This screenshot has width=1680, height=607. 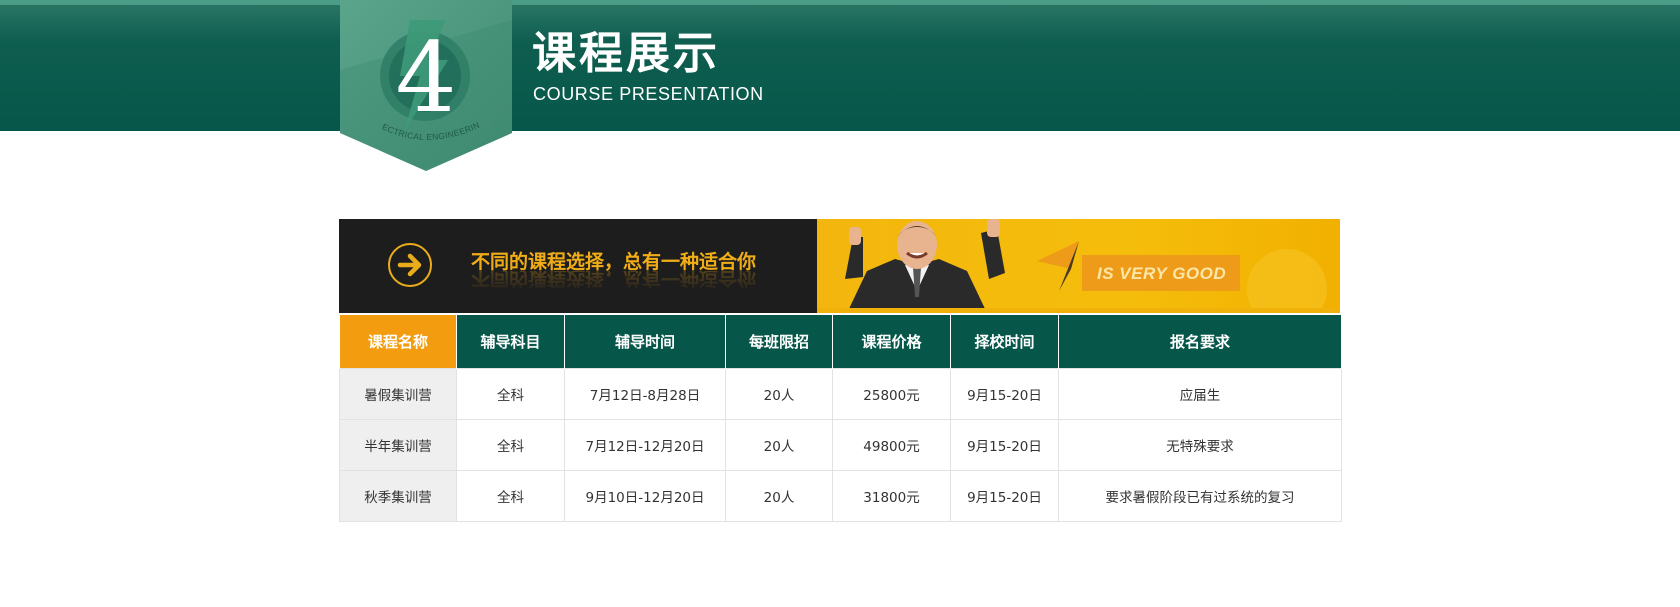 I want to click on cell-course-name: 秋季集训营, so click(x=398, y=496).